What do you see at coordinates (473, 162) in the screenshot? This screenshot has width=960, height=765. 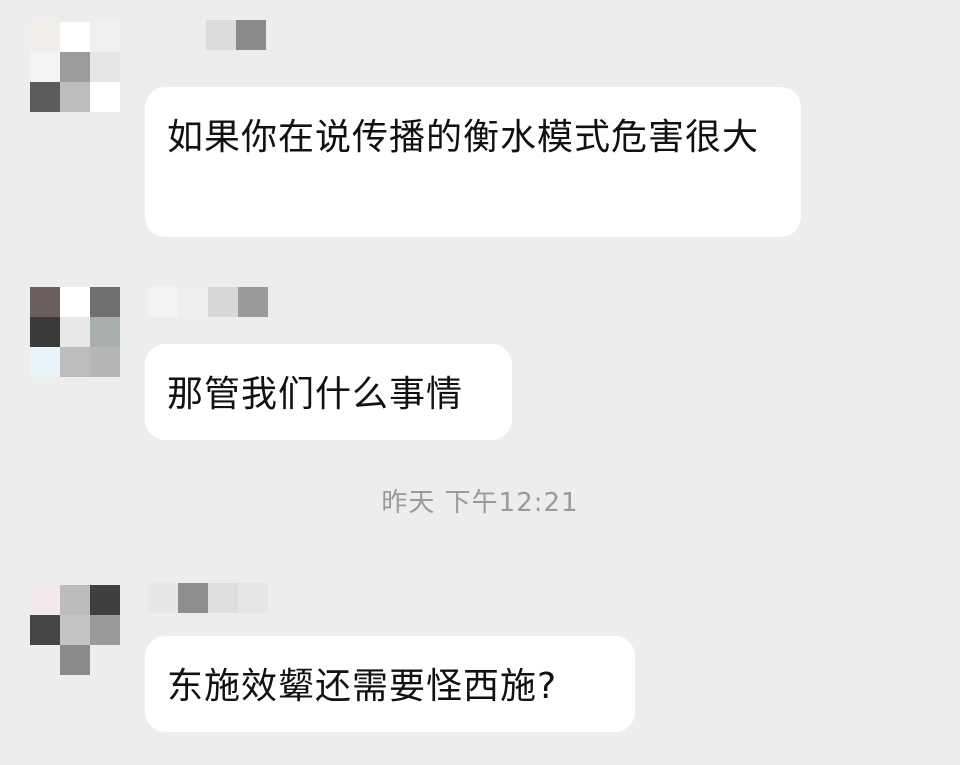 I see `message-bubble: 如果你在说传播的衡水模式危害很大` at bounding box center [473, 162].